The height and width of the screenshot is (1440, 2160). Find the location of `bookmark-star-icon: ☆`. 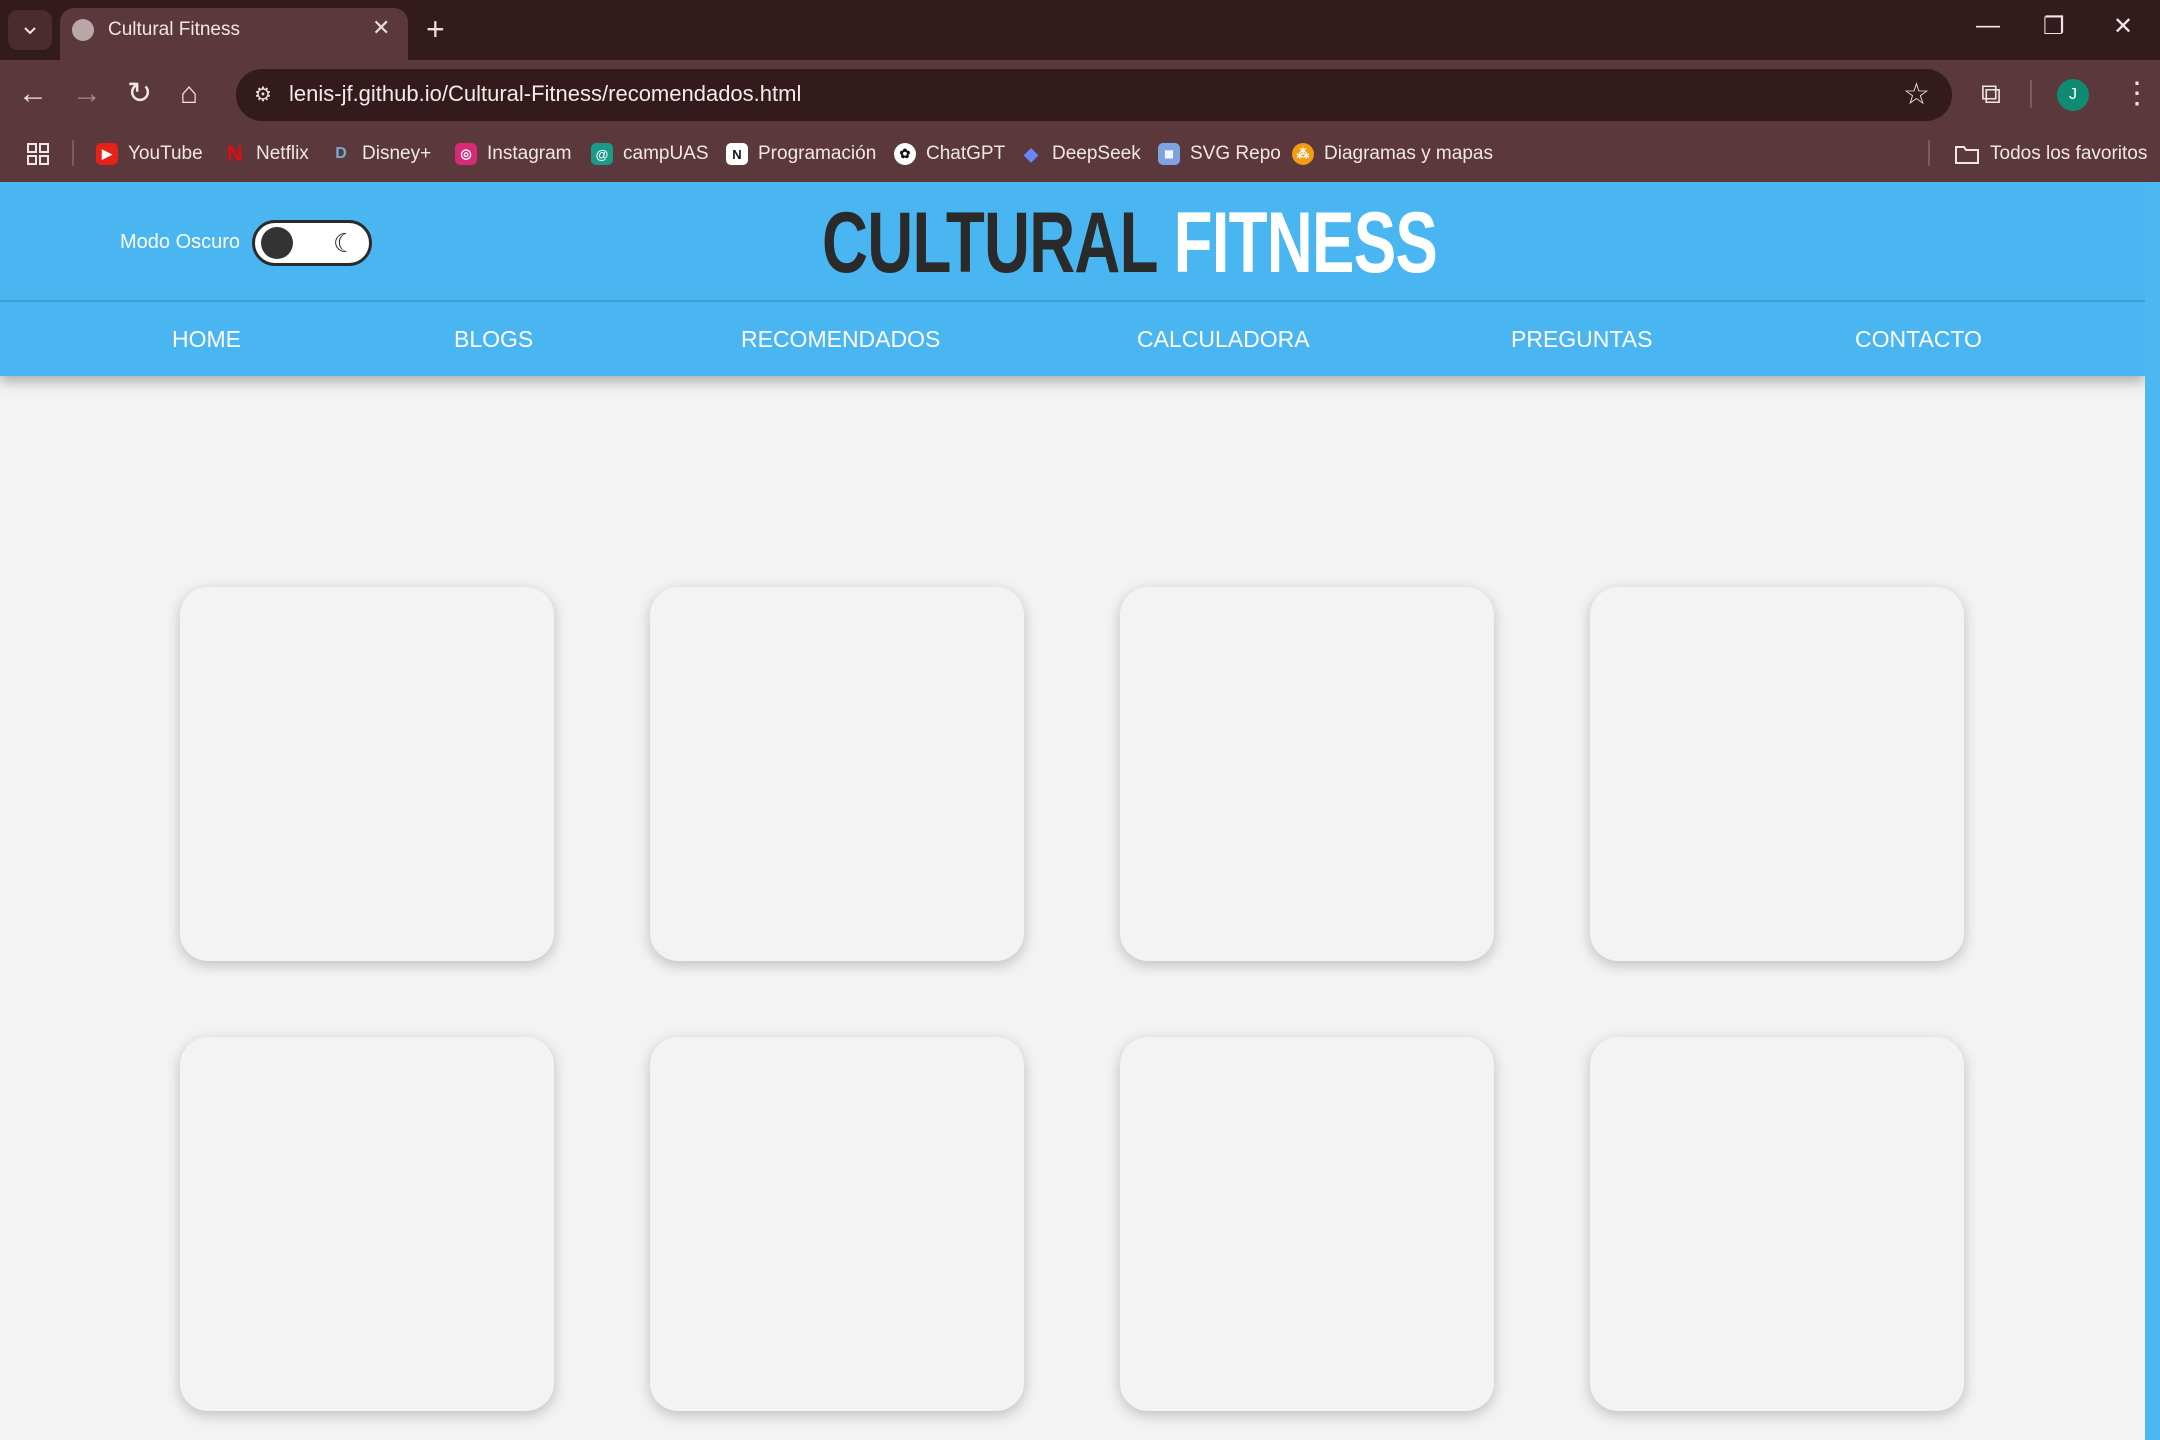

bookmark-star-icon: ☆ is located at coordinates (1916, 94).